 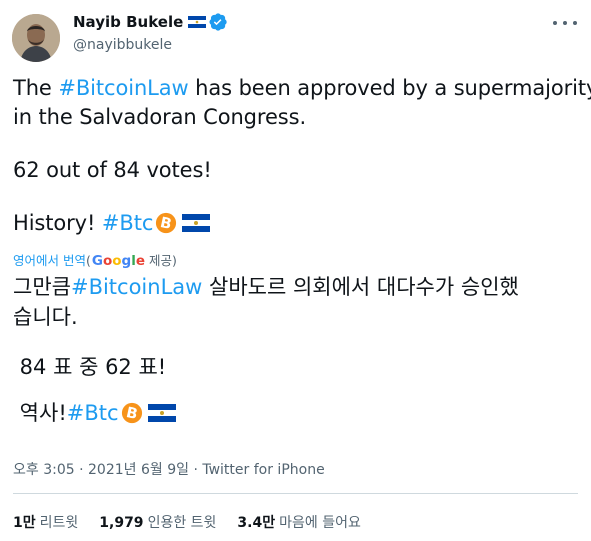 What do you see at coordinates (59, 523) in the screenshot?
I see `retweets-label: 리트윗` at bounding box center [59, 523].